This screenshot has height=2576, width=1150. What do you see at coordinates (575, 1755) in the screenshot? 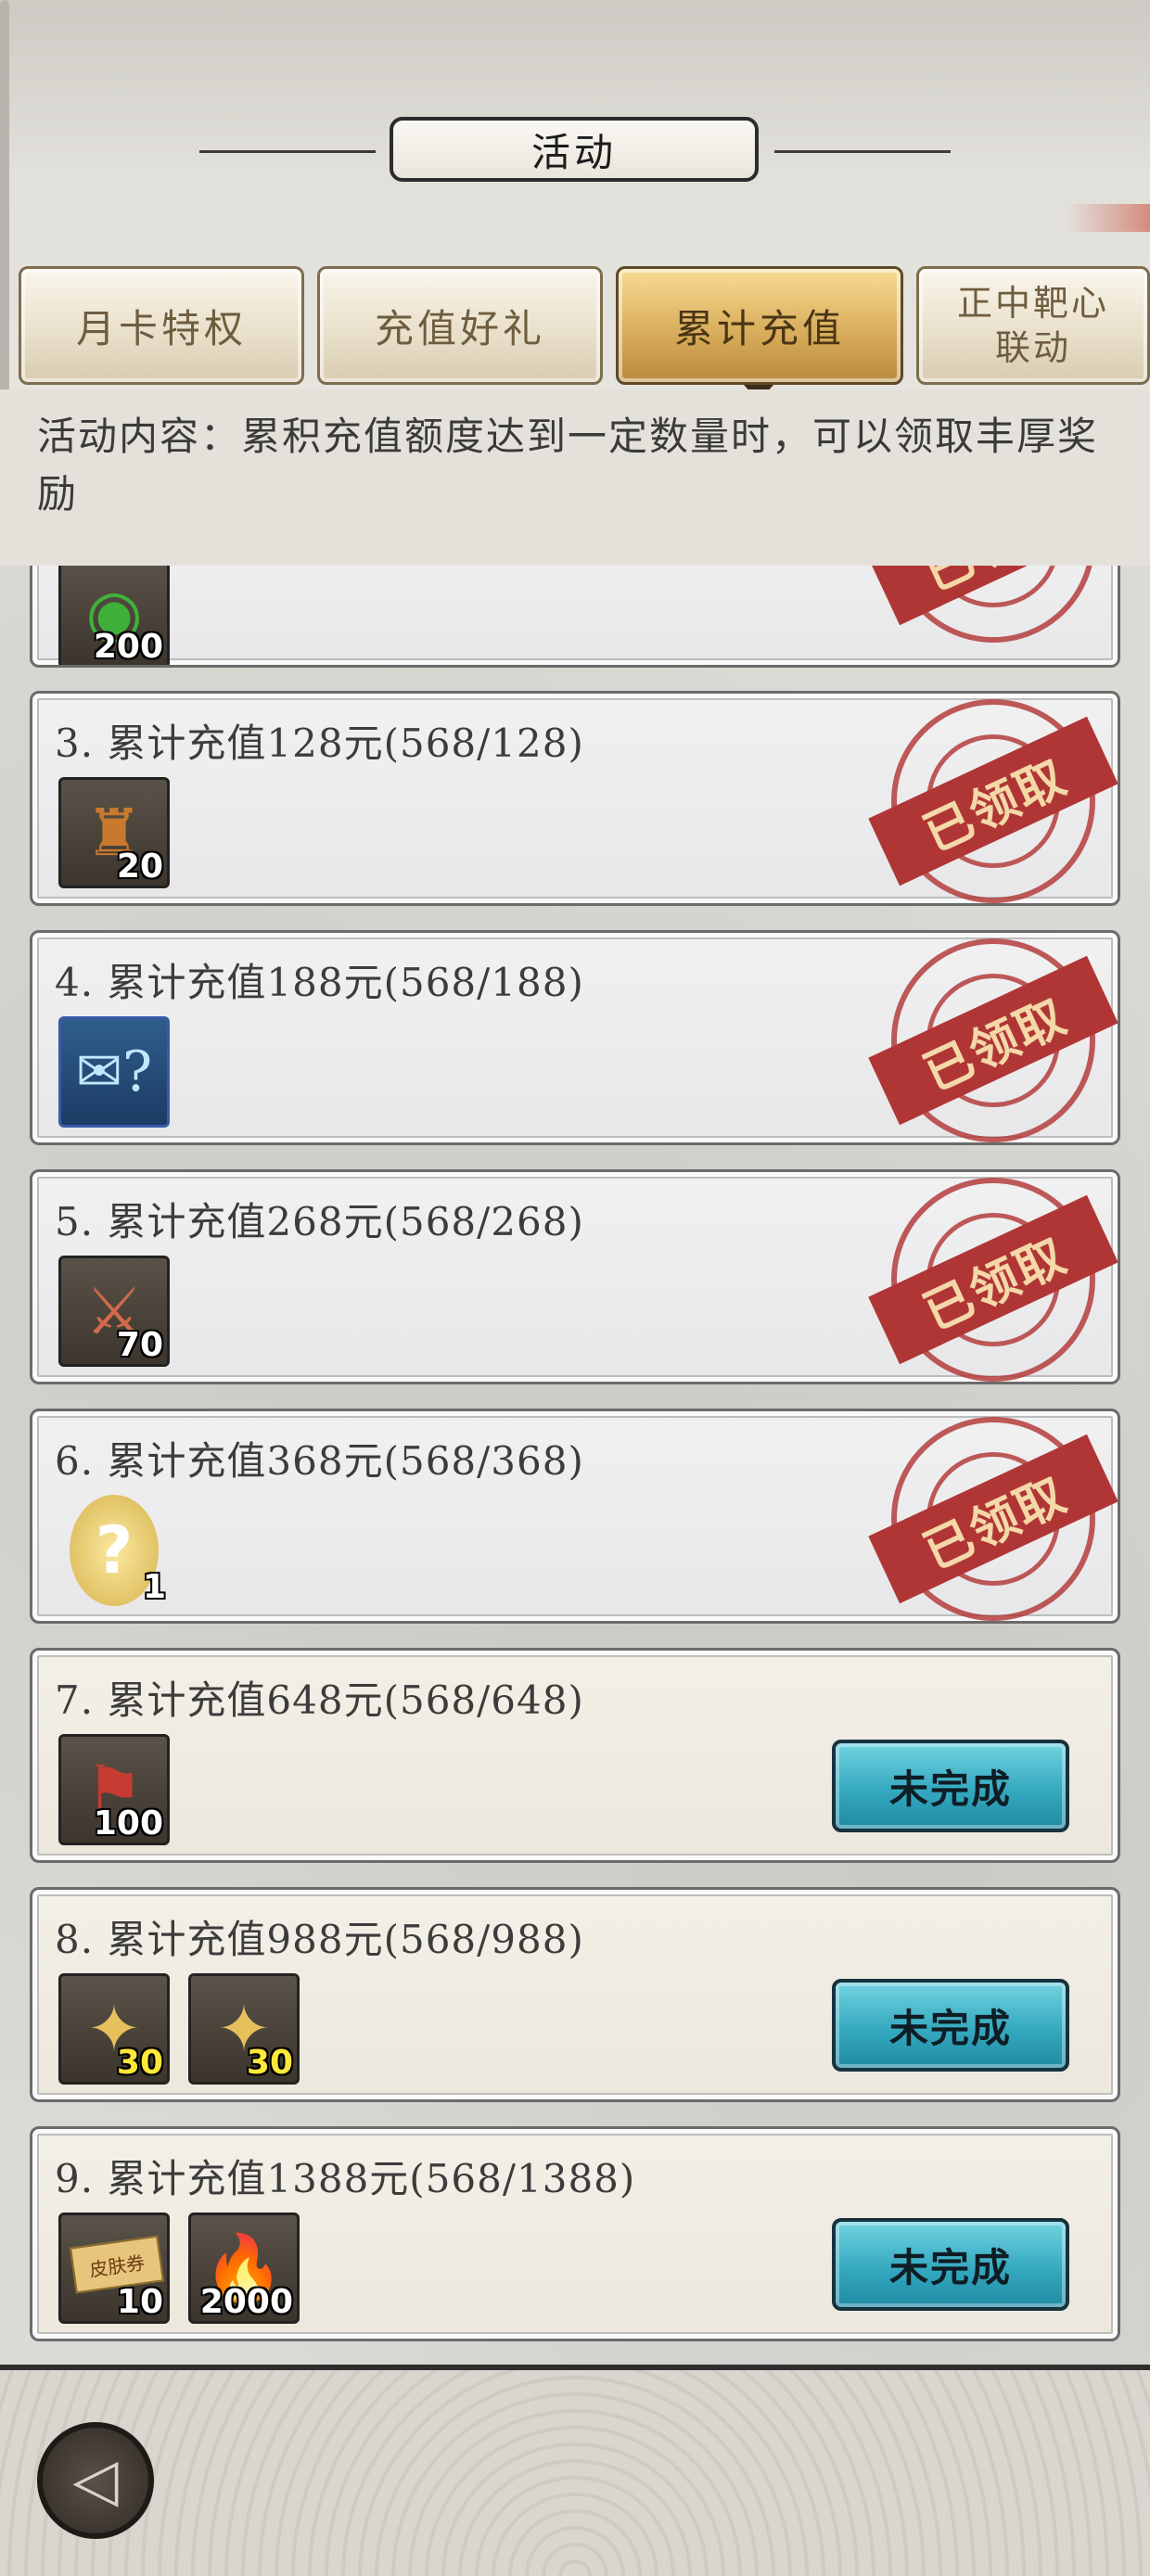
I see `reward-row-7: 7. 累计充值648元(568/648) ⚑ 100 未完成` at bounding box center [575, 1755].